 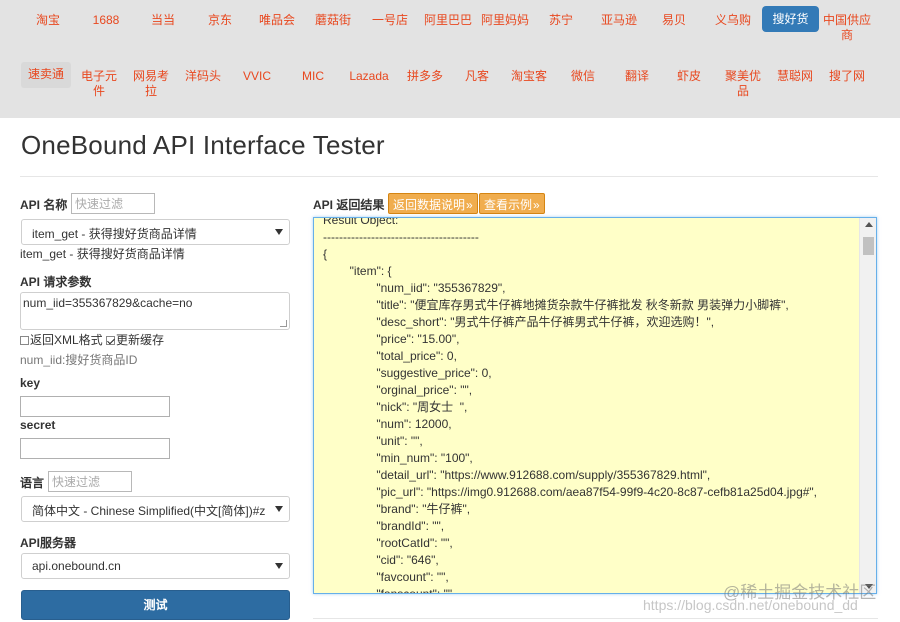 I want to click on xml-checkbox, so click(x=24, y=340).